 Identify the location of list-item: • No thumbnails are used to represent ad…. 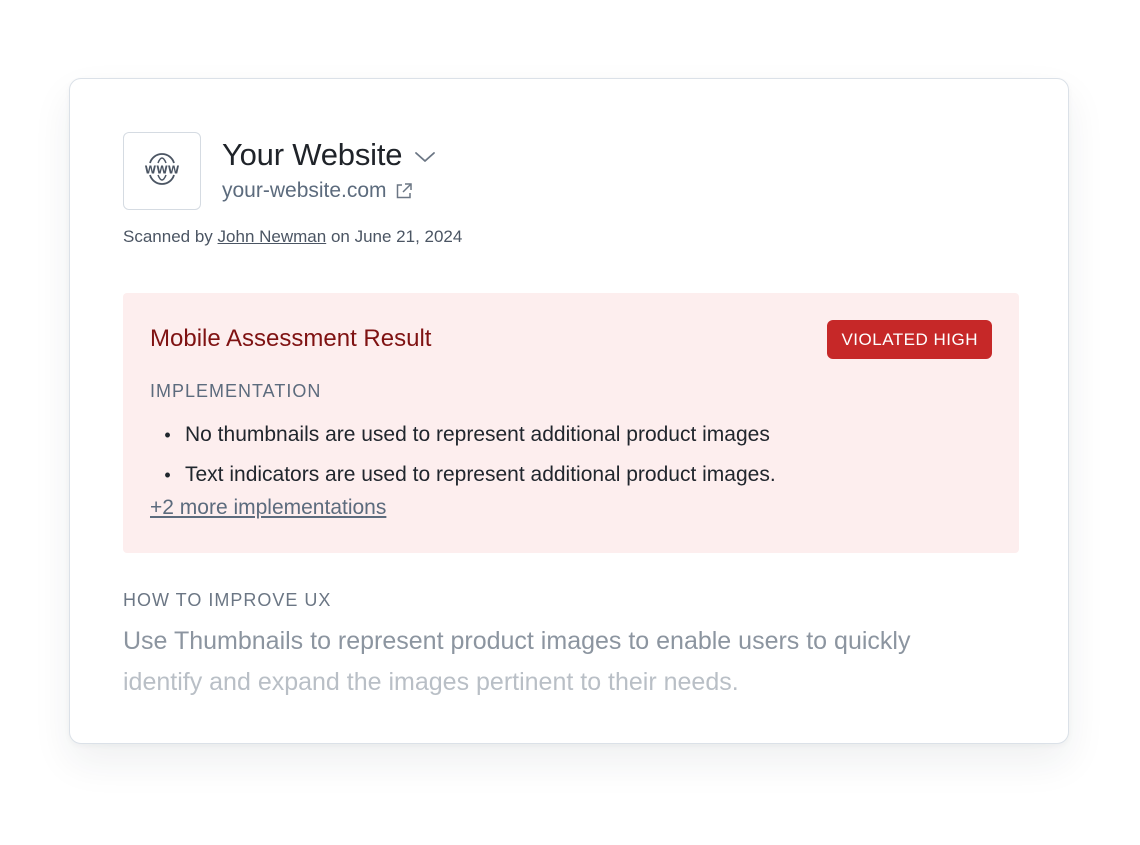
(463, 435).